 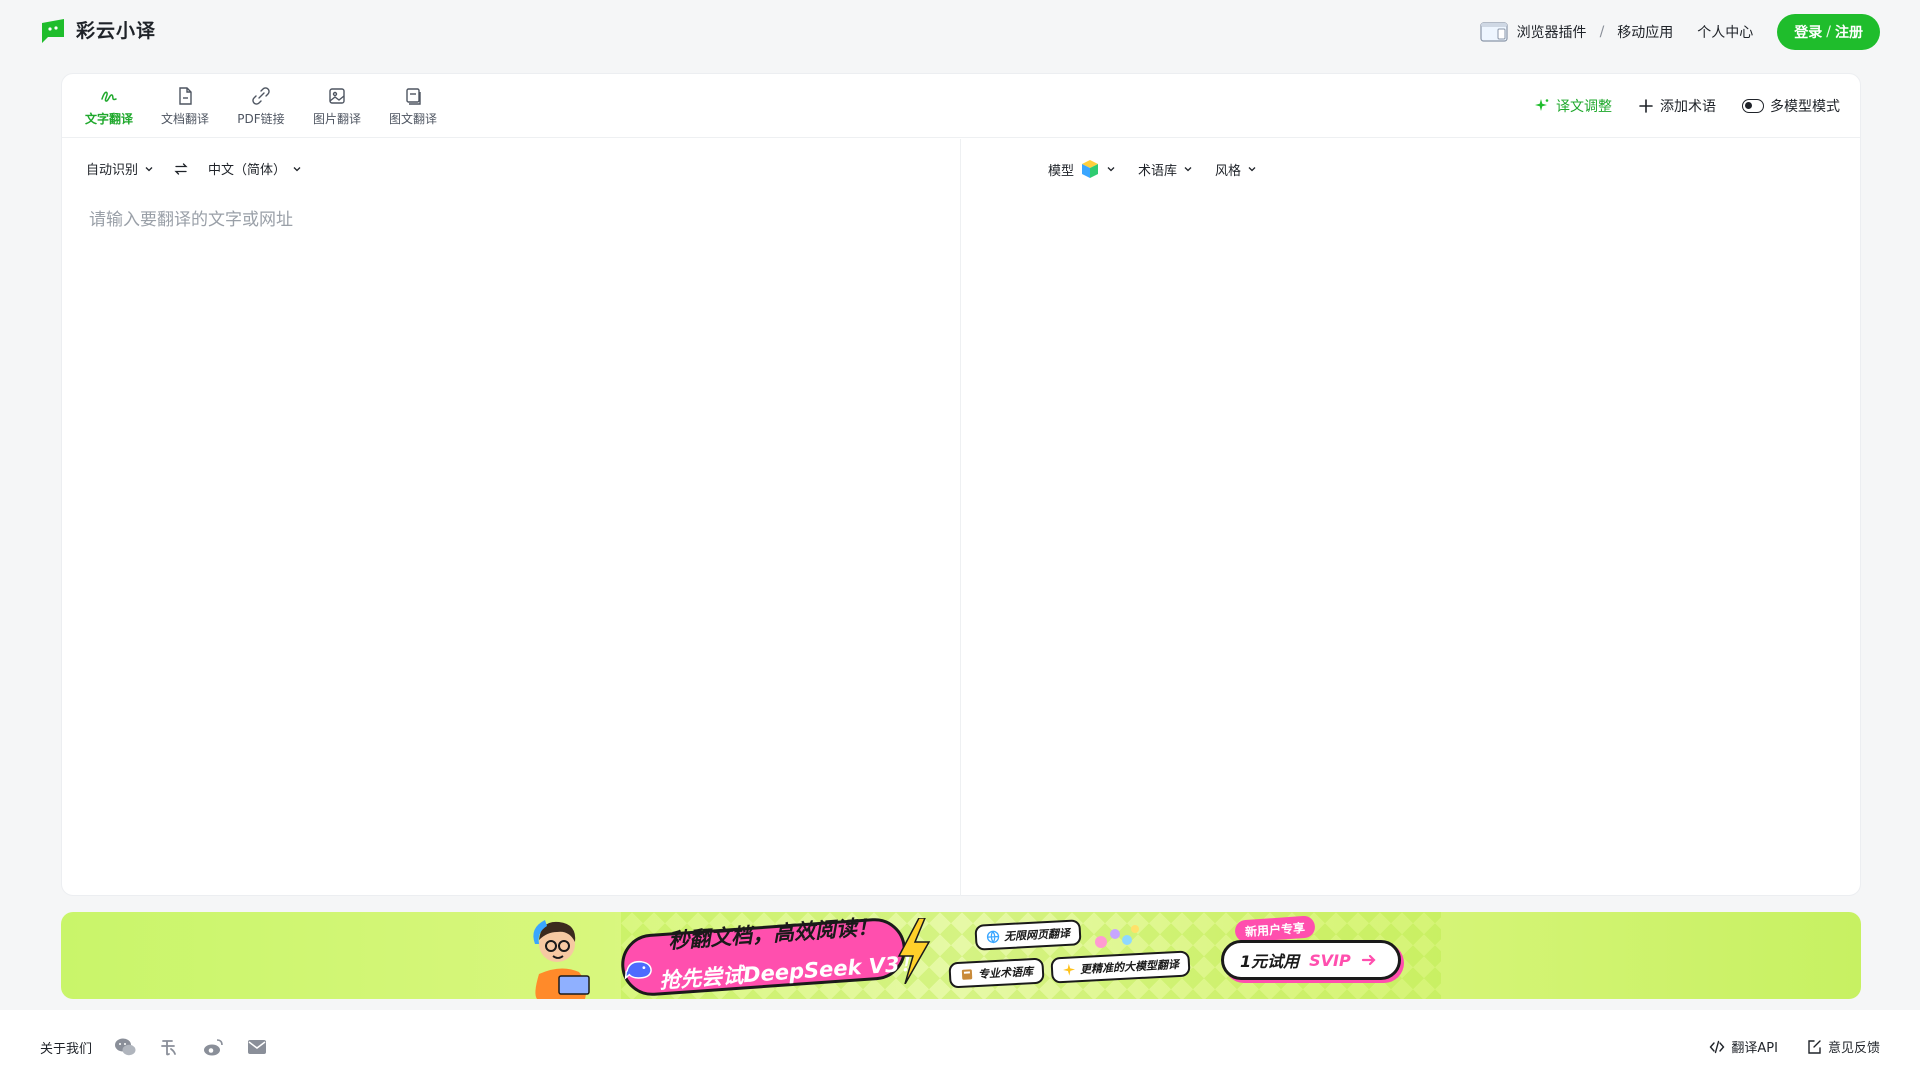 I want to click on translate-api-link: 翻译API, so click(x=1743, y=1046).